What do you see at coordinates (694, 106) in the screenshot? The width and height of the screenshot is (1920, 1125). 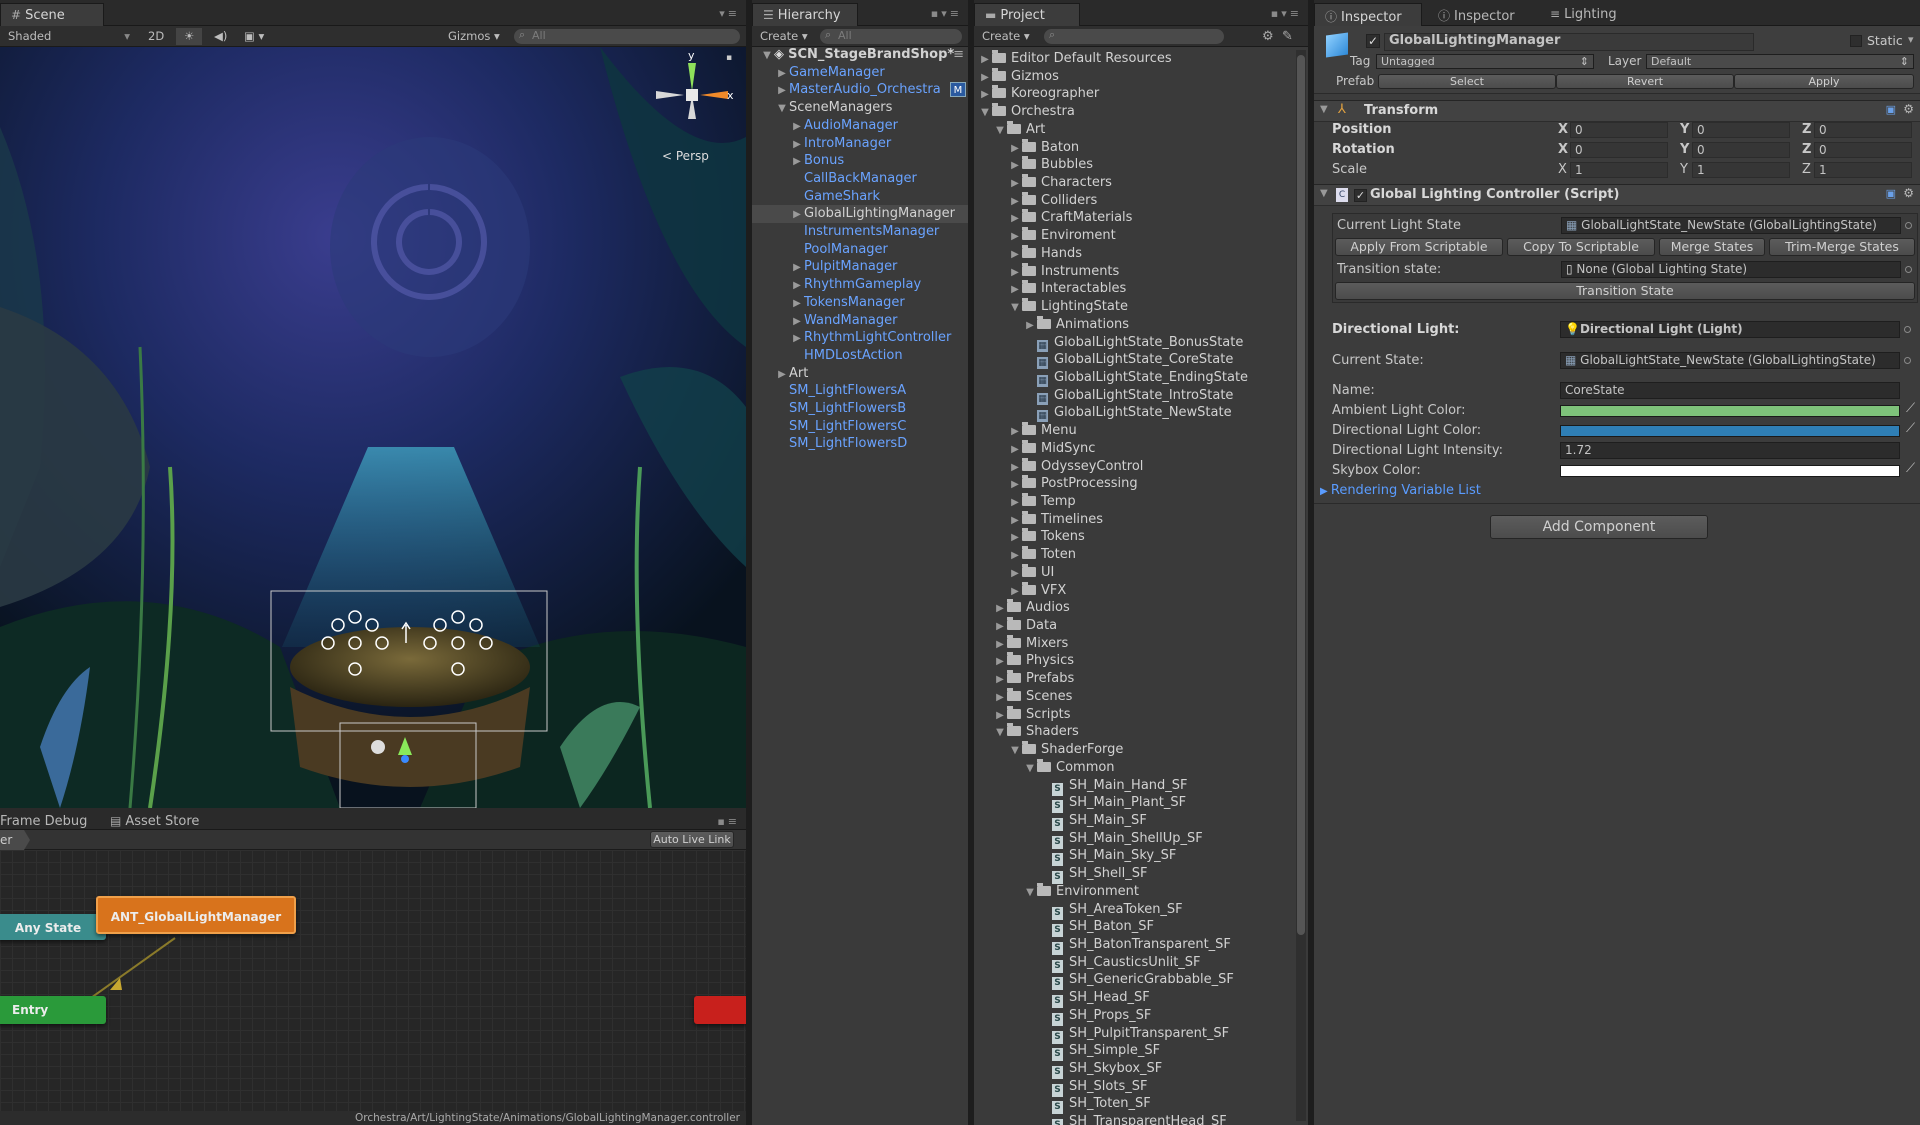 I see `scene-orientation-gizmo: y x ▪ < Persp` at bounding box center [694, 106].